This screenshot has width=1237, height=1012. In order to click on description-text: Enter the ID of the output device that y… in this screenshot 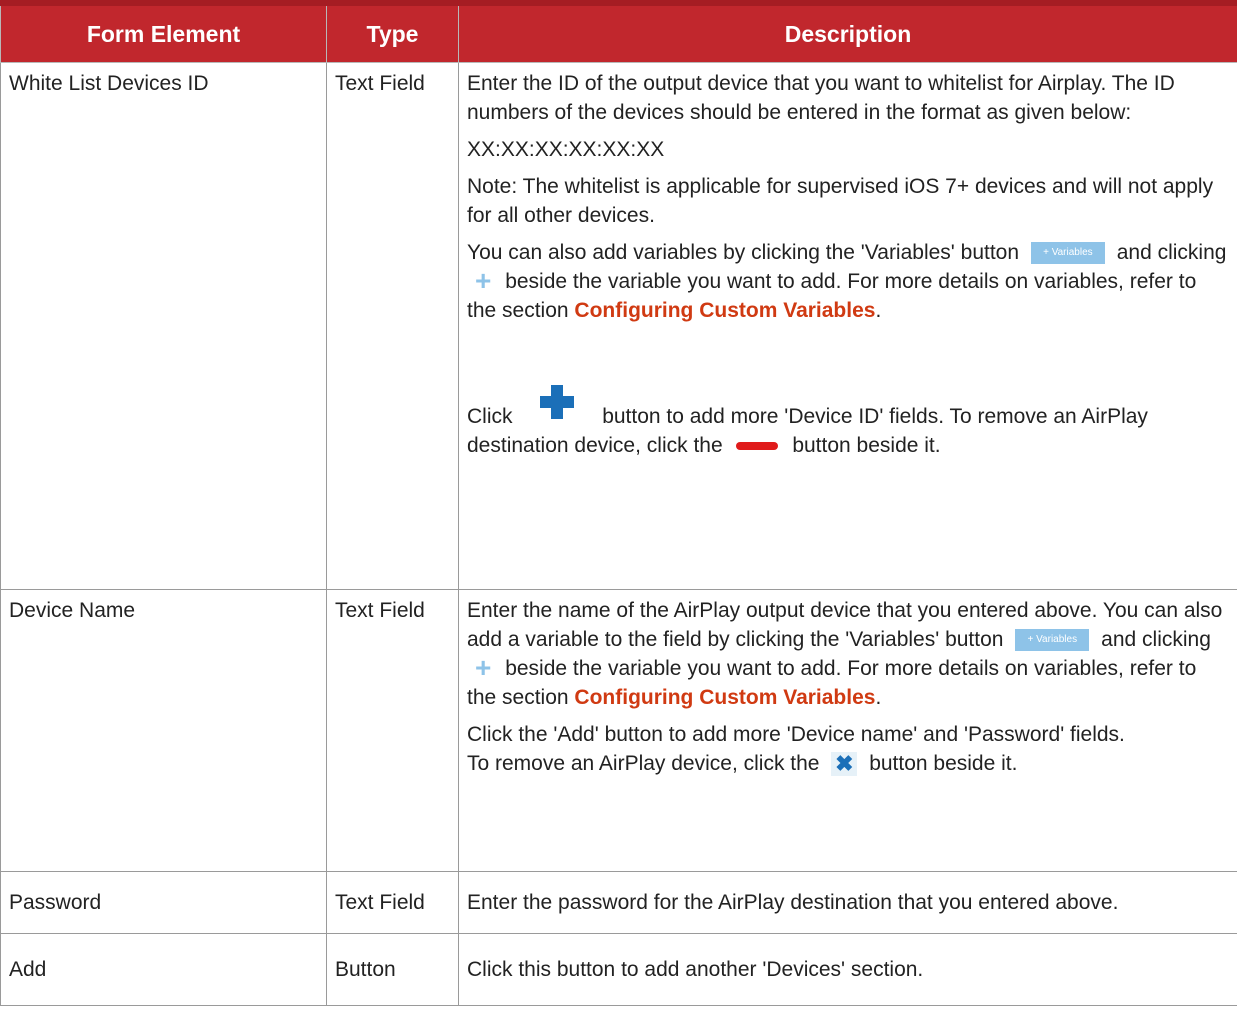, I will do `click(821, 98)`.